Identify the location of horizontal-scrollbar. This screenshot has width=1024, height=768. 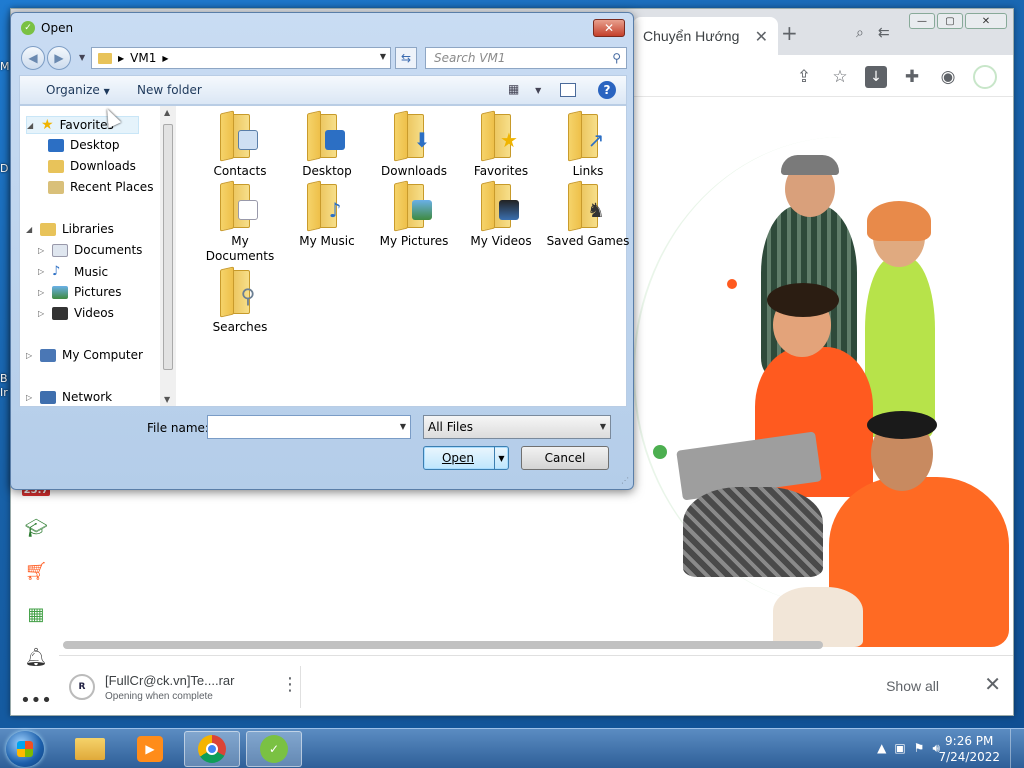
(443, 645).